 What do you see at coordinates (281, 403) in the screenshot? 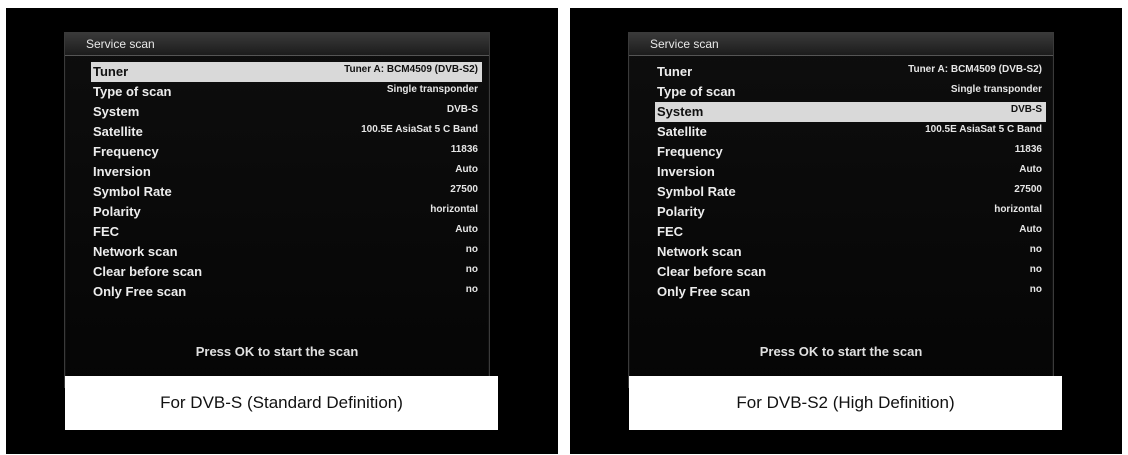
I see `caption-label: For DVB-S (Standard Definition)` at bounding box center [281, 403].